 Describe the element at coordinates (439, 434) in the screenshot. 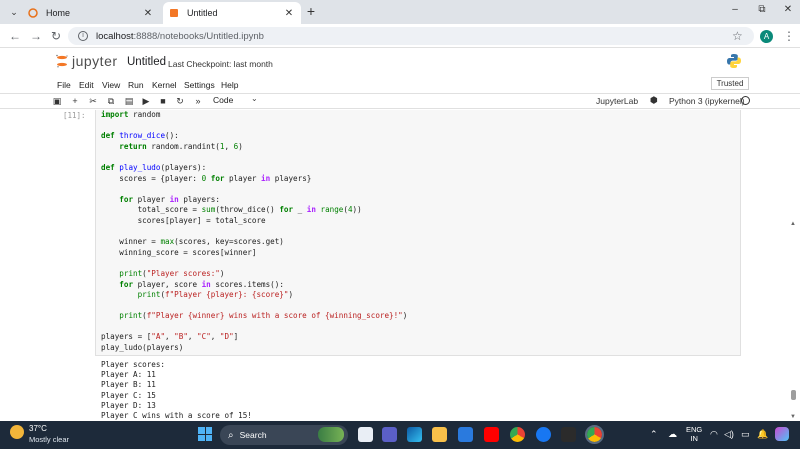

I see `file-explorer-icon` at that location.